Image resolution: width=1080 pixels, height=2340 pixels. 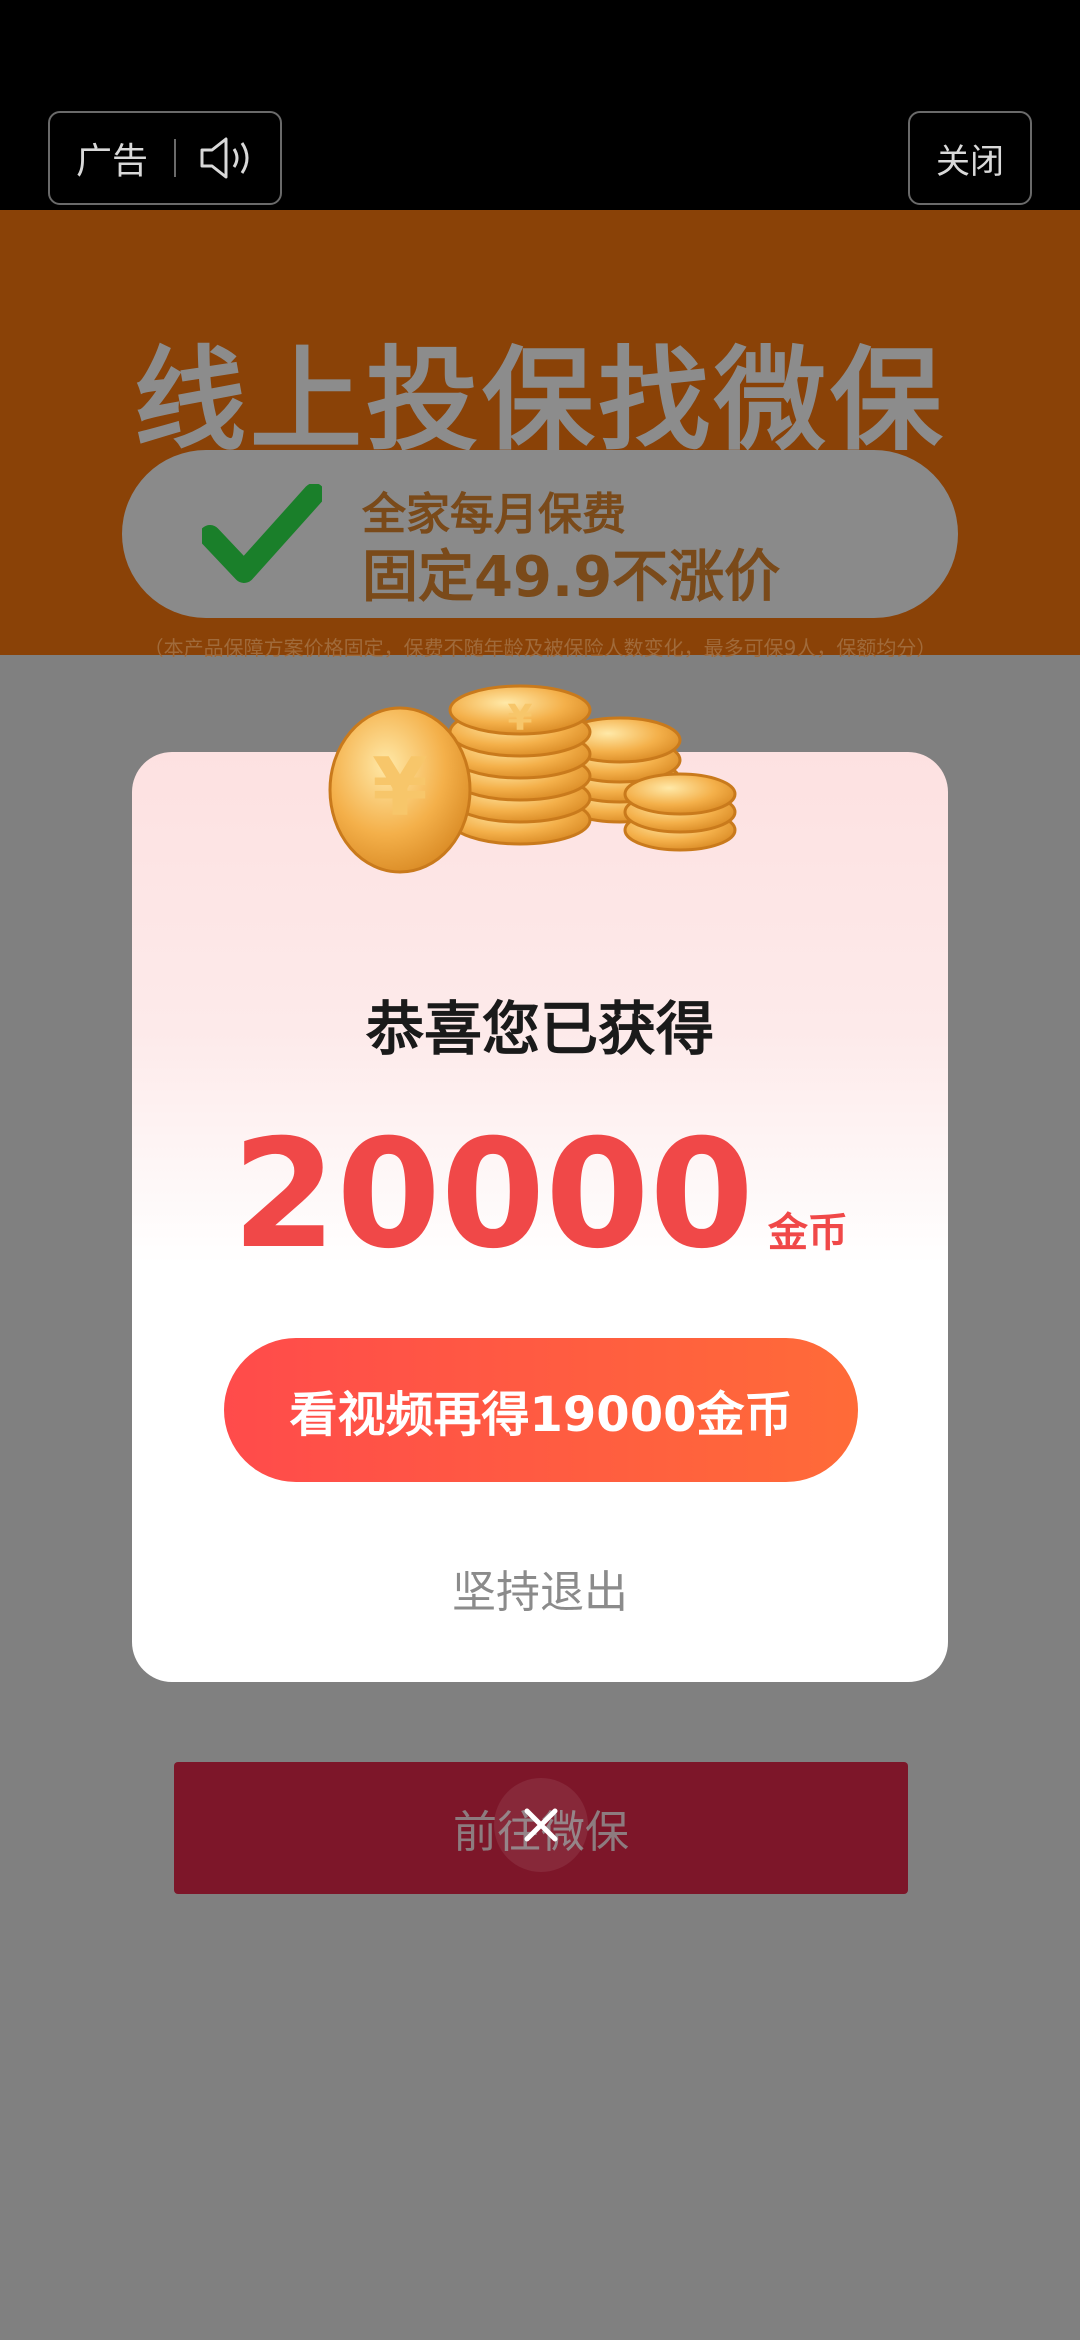 I want to click on reward-unit: 金币, so click(x=807, y=1233).